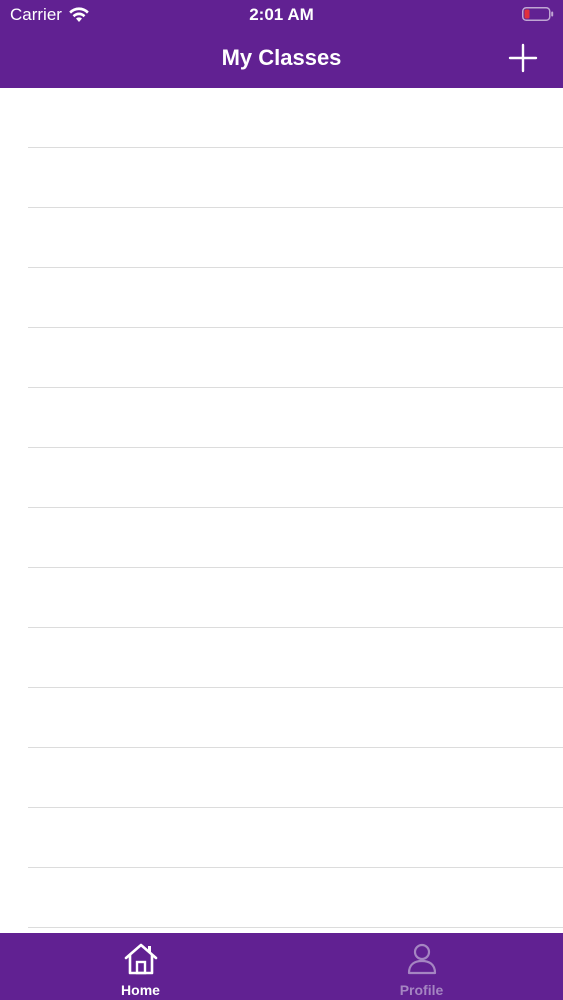 The image size is (563, 1000). I want to click on tab-profile: Profile, so click(421, 966).